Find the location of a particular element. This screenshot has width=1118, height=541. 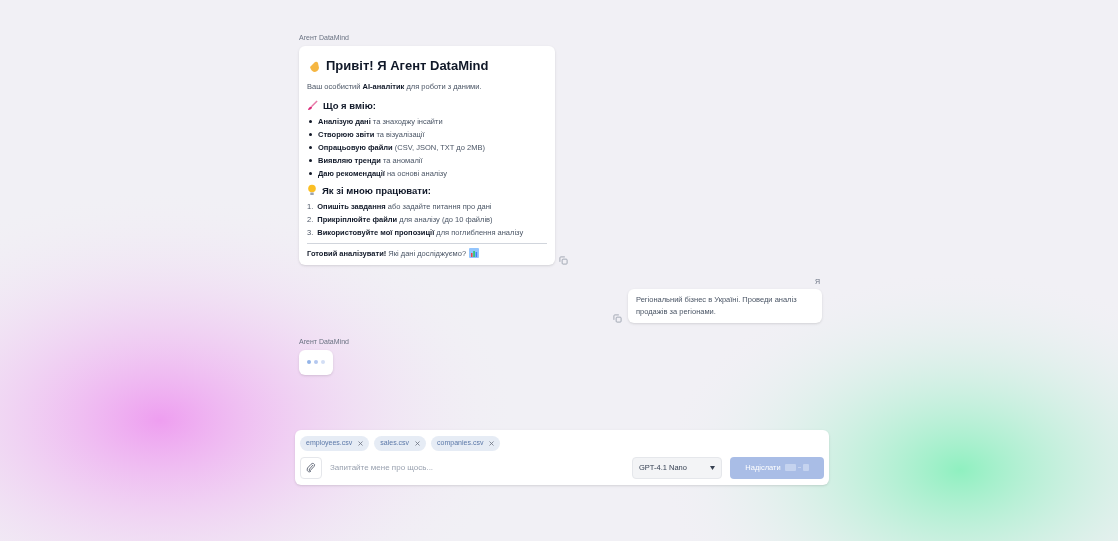

dropdown-arrow-icon is located at coordinates (712, 467).